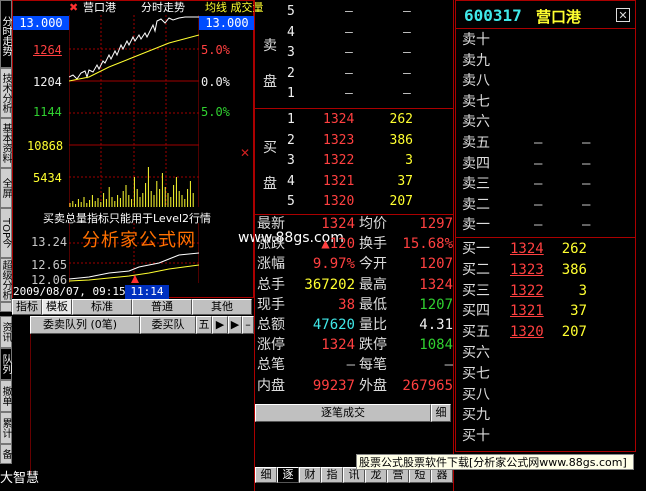 This screenshot has height=491, width=646. What do you see at coordinates (142, 404) in the screenshot?
I see `queue-body` at bounding box center [142, 404].